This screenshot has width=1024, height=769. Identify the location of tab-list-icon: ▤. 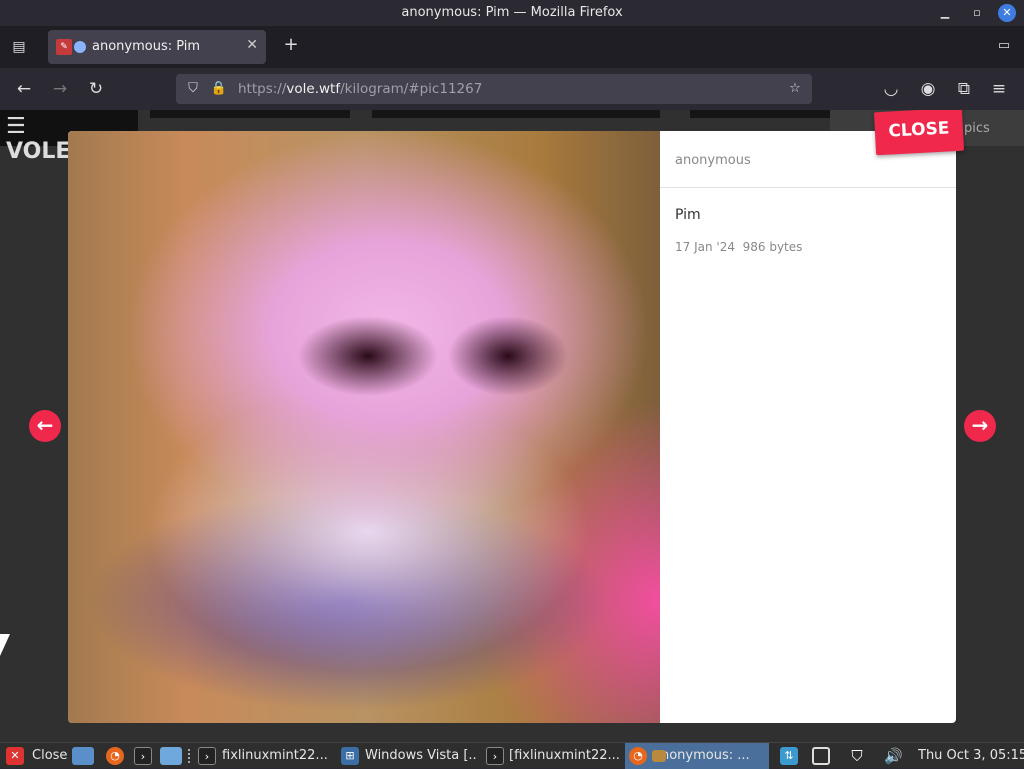
(19, 47).